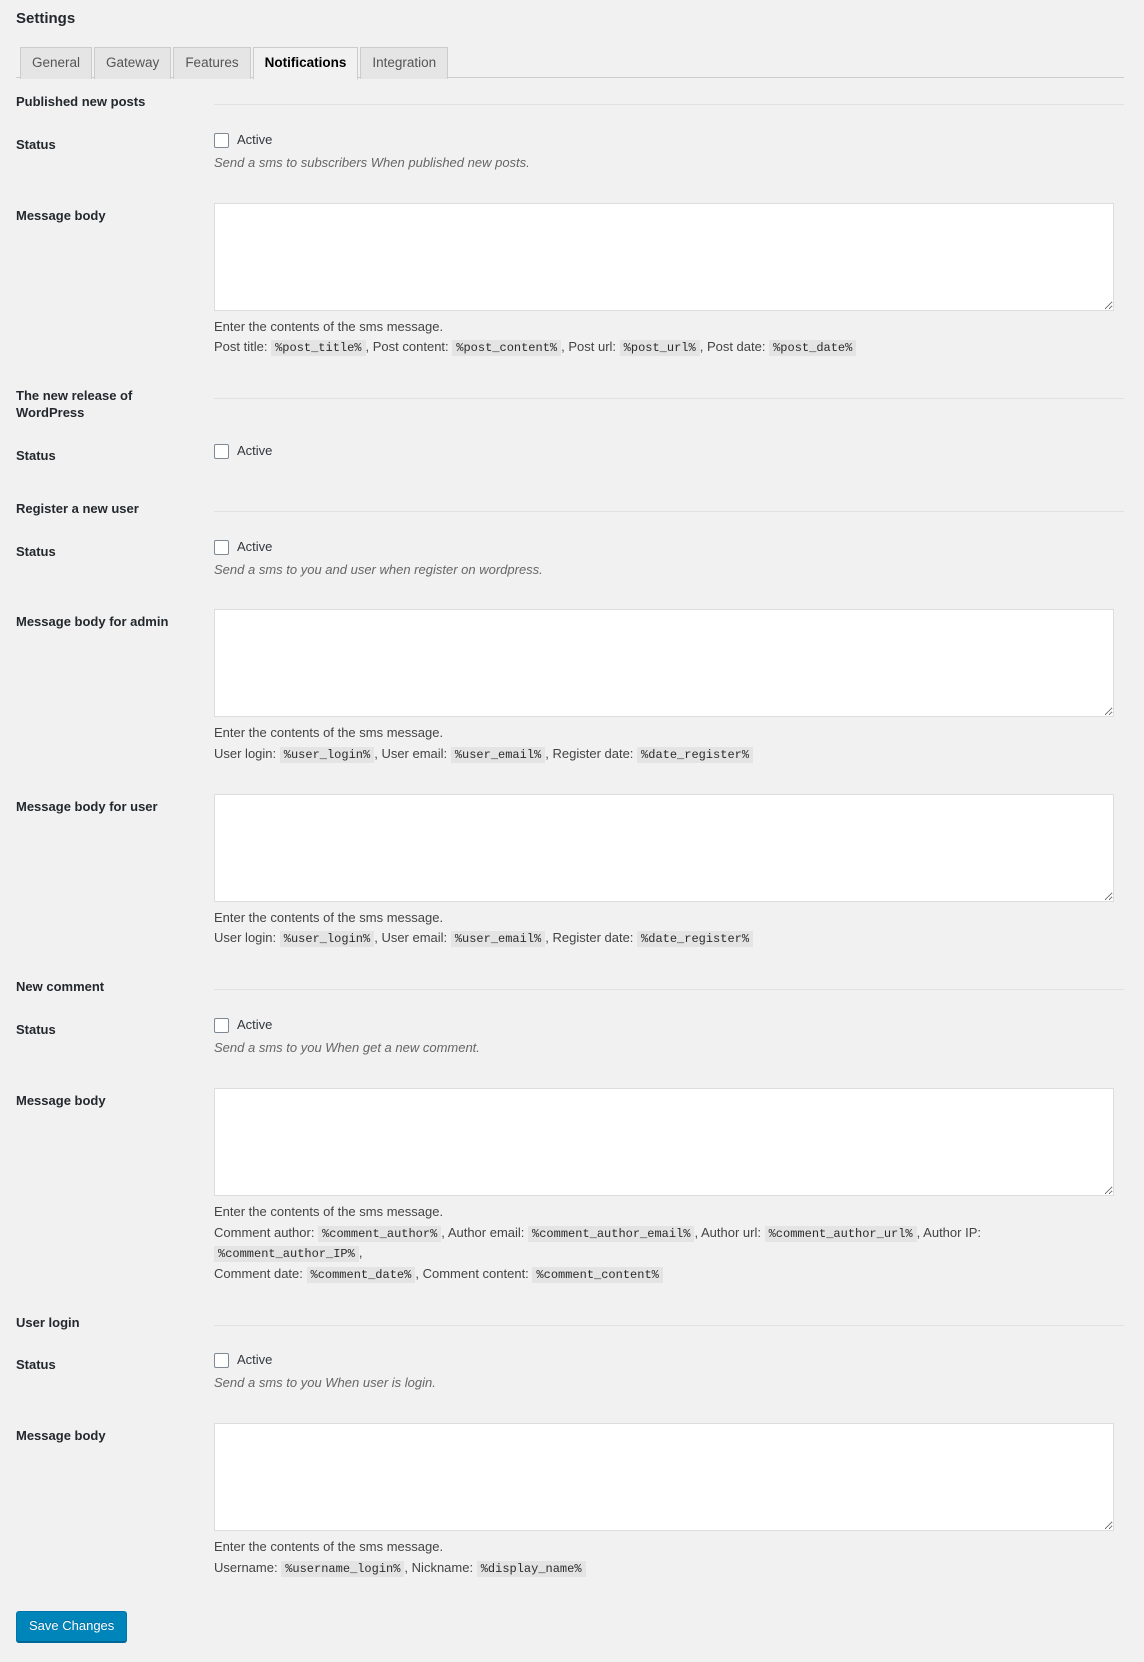 The height and width of the screenshot is (1662, 1144). What do you see at coordinates (246, 1567) in the screenshot?
I see `token-label-username: Username:` at bounding box center [246, 1567].